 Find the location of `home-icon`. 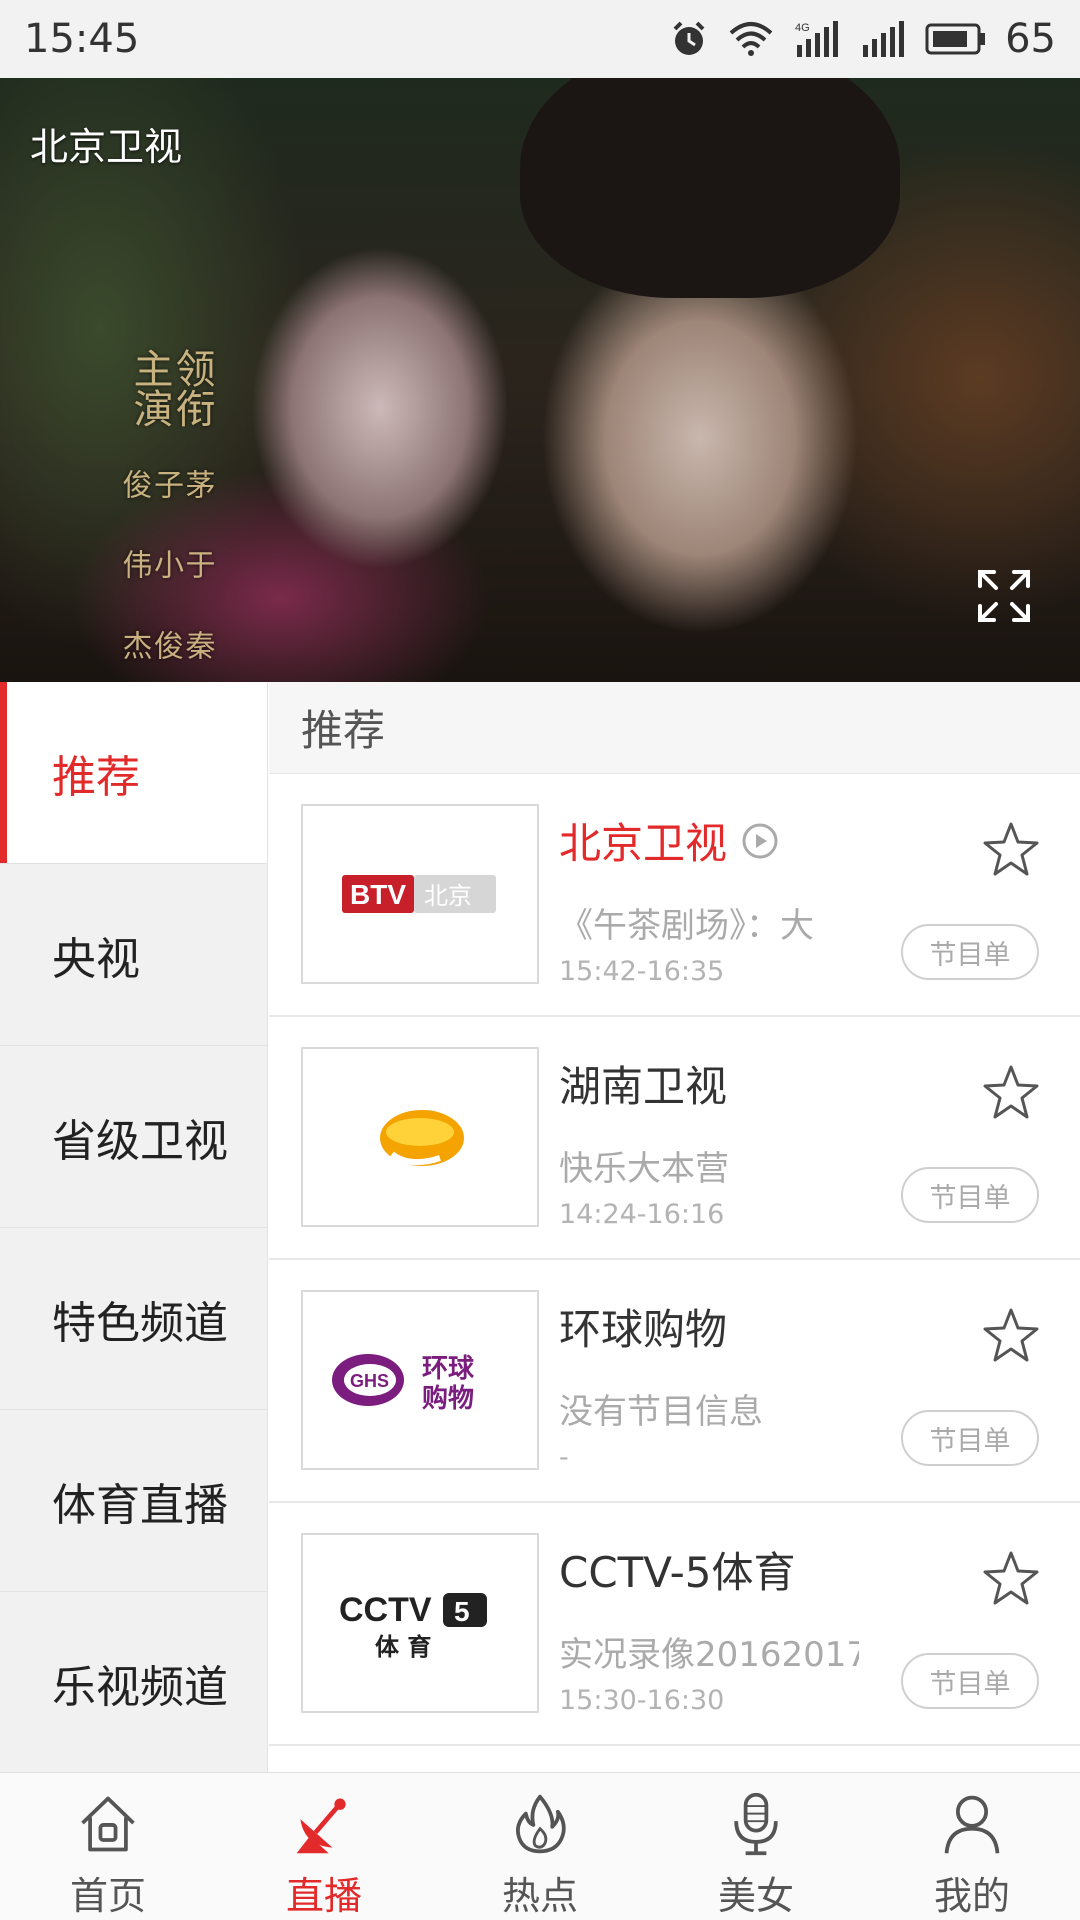

home-icon is located at coordinates (108, 1824).